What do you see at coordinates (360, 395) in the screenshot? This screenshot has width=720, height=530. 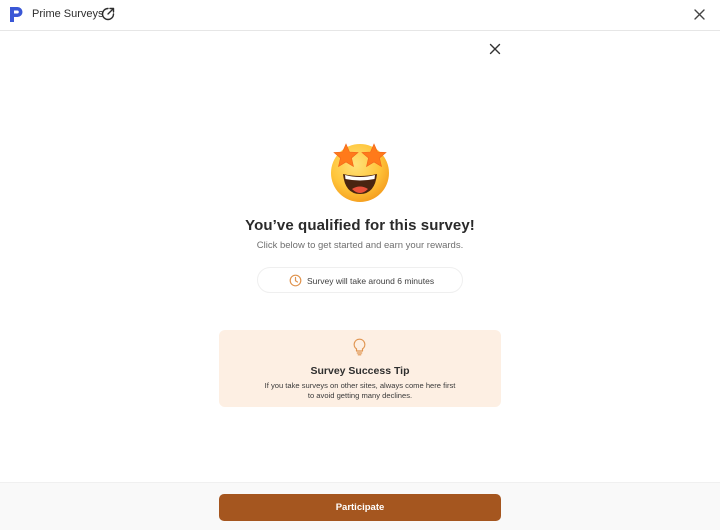 I see `tip-text-line-2: to avoid getting many declines.` at bounding box center [360, 395].